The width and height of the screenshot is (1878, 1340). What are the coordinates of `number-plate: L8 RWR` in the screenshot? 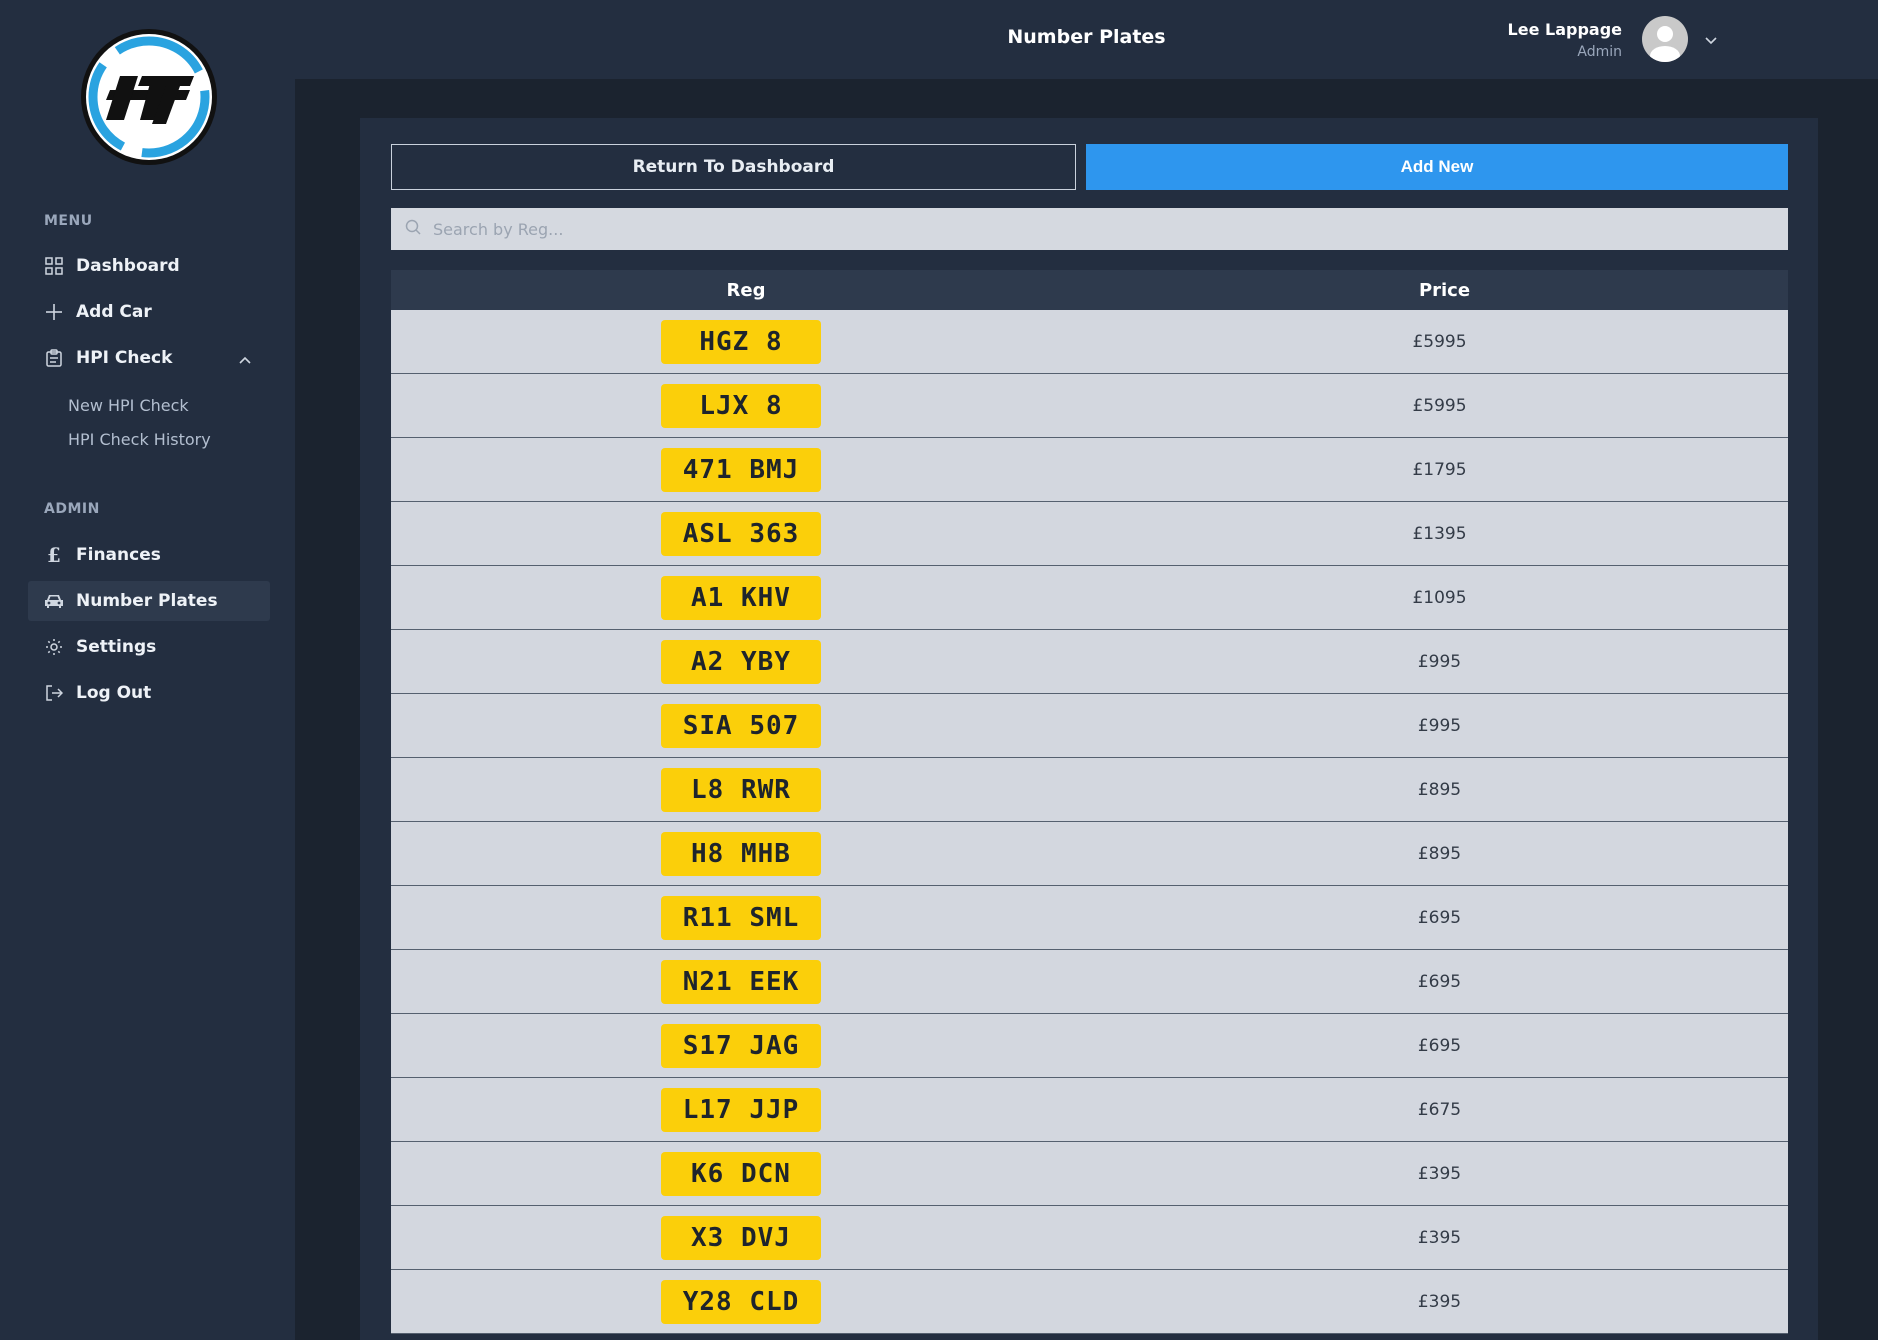 It's located at (741, 789).